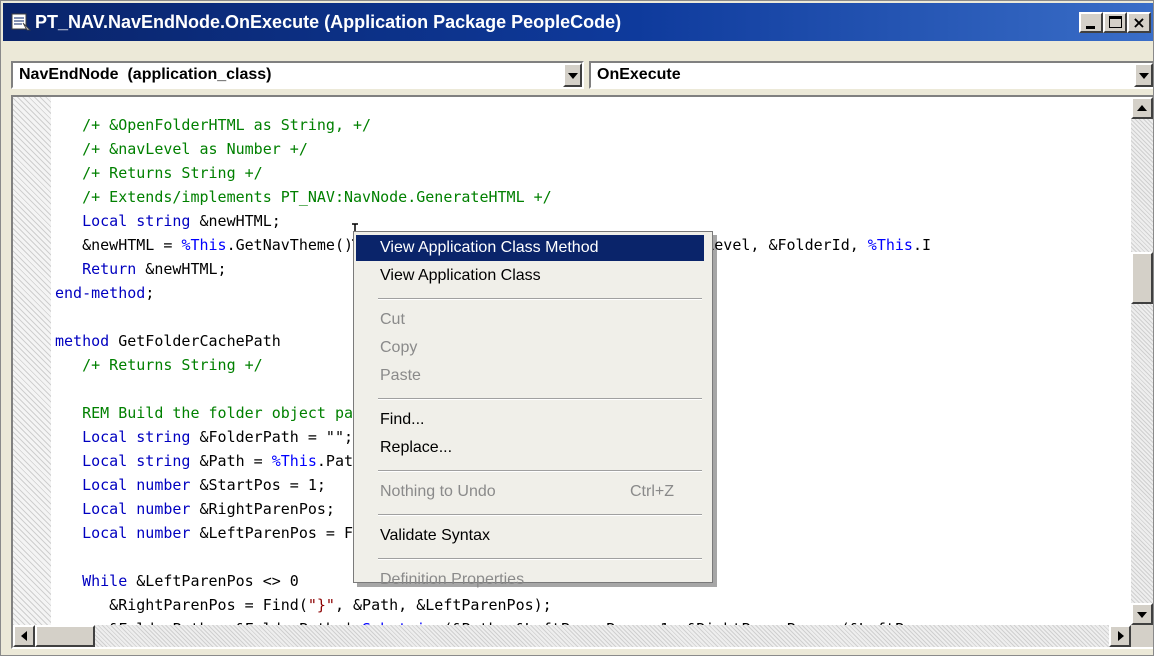 The height and width of the screenshot is (656, 1154). I want to click on scroll-down-button, so click(1142, 614).